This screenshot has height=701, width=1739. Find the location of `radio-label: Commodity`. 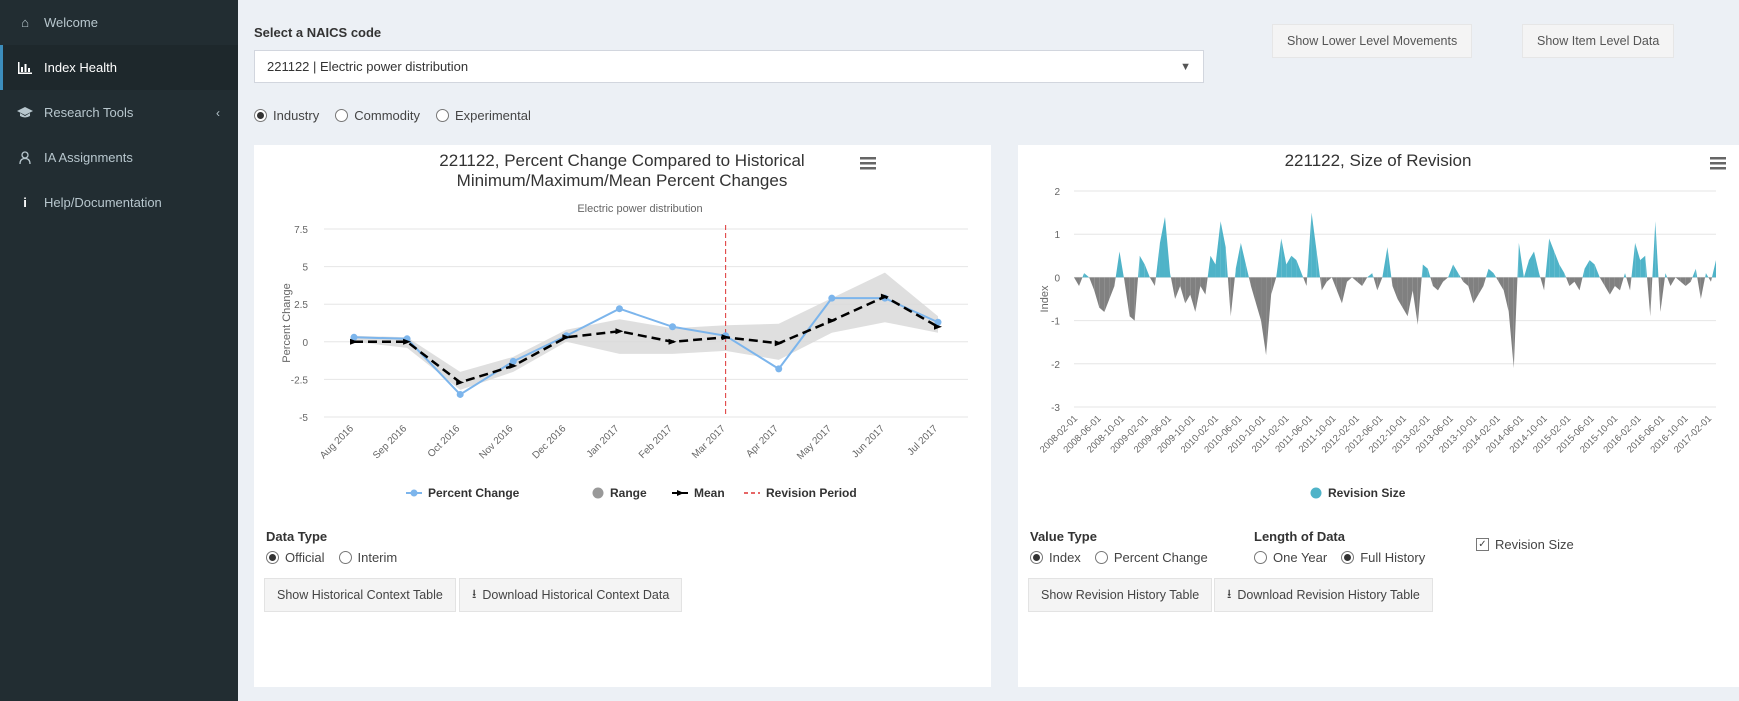

radio-label: Commodity is located at coordinates (387, 115).